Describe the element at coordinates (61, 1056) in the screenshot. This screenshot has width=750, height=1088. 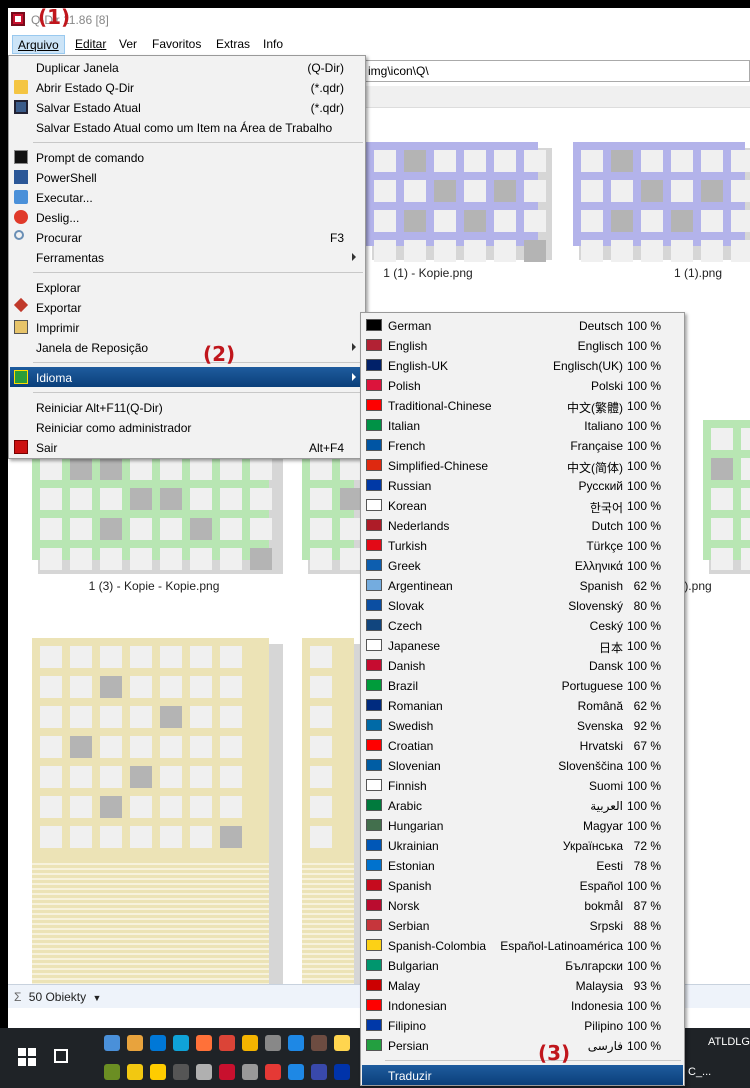
I see `task-view-icon` at that location.